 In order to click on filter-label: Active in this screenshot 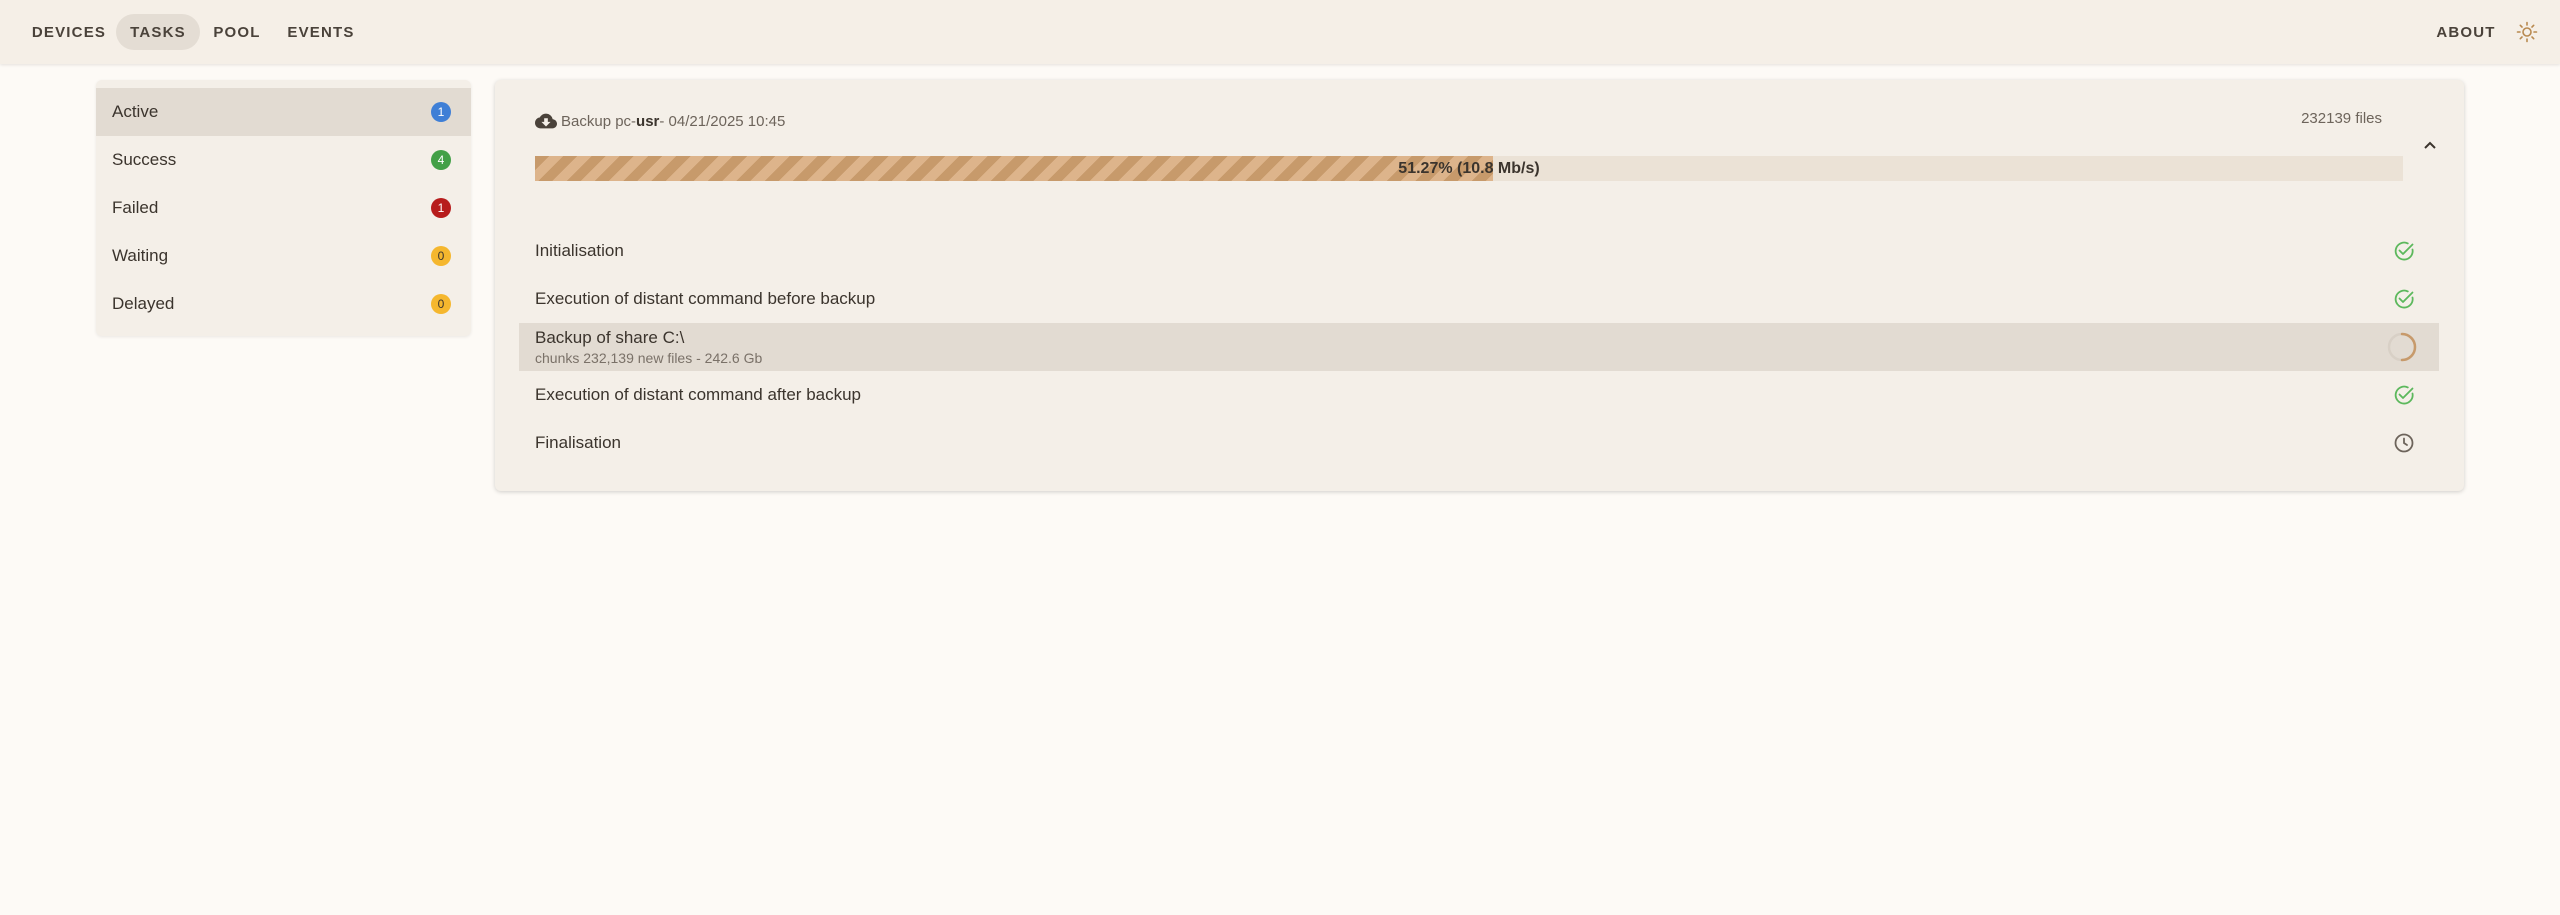, I will do `click(135, 111)`.